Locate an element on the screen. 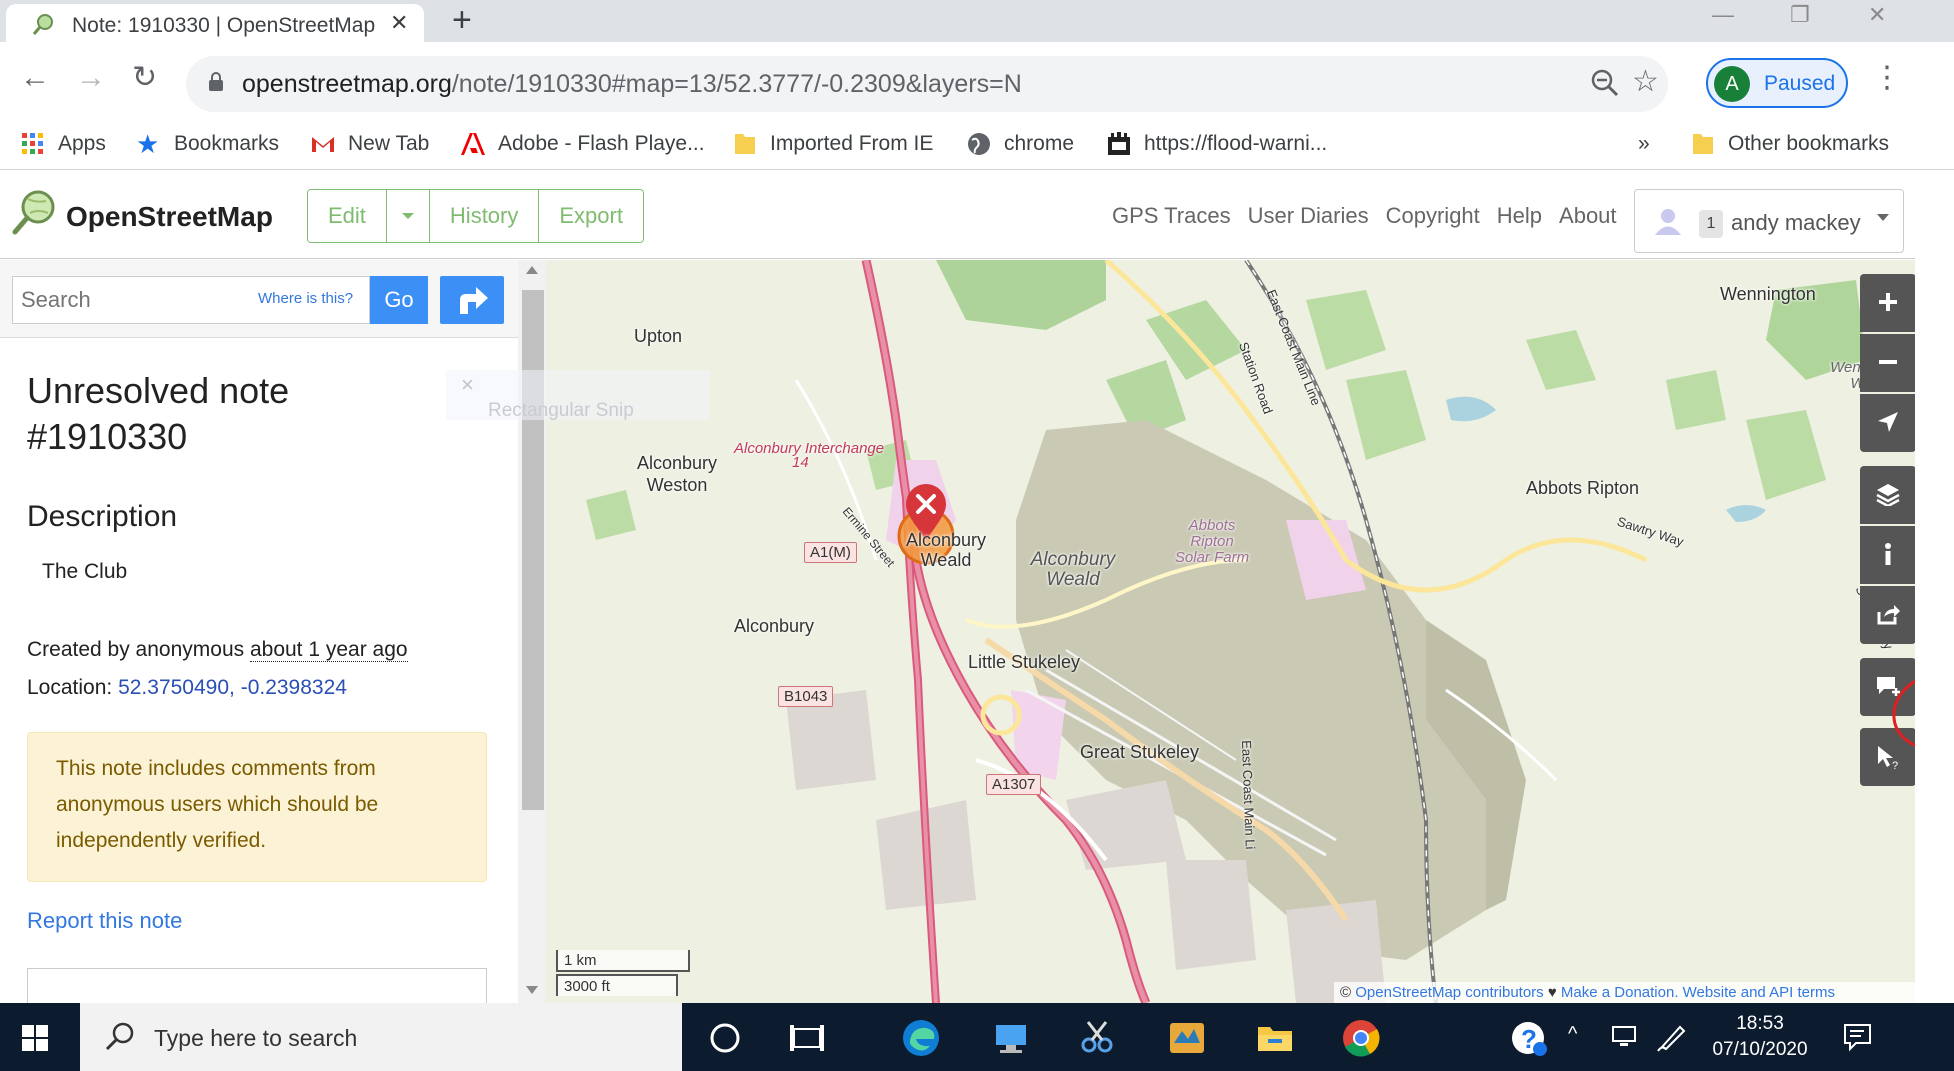 The width and height of the screenshot is (1954, 1071). user-avatar-icon is located at coordinates (1668, 222).